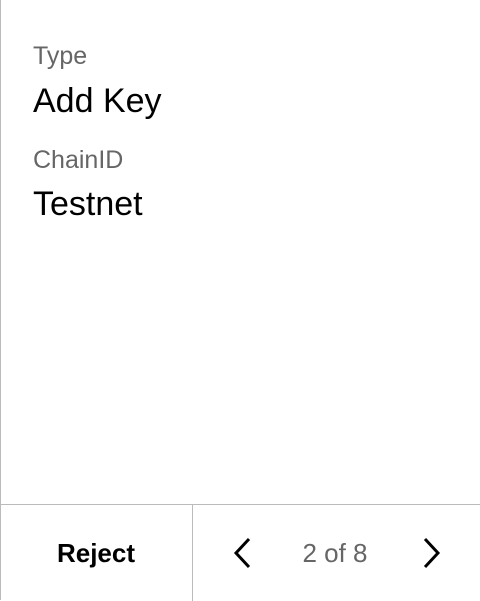 The width and height of the screenshot is (480, 601). I want to click on divider, so click(192, 553).